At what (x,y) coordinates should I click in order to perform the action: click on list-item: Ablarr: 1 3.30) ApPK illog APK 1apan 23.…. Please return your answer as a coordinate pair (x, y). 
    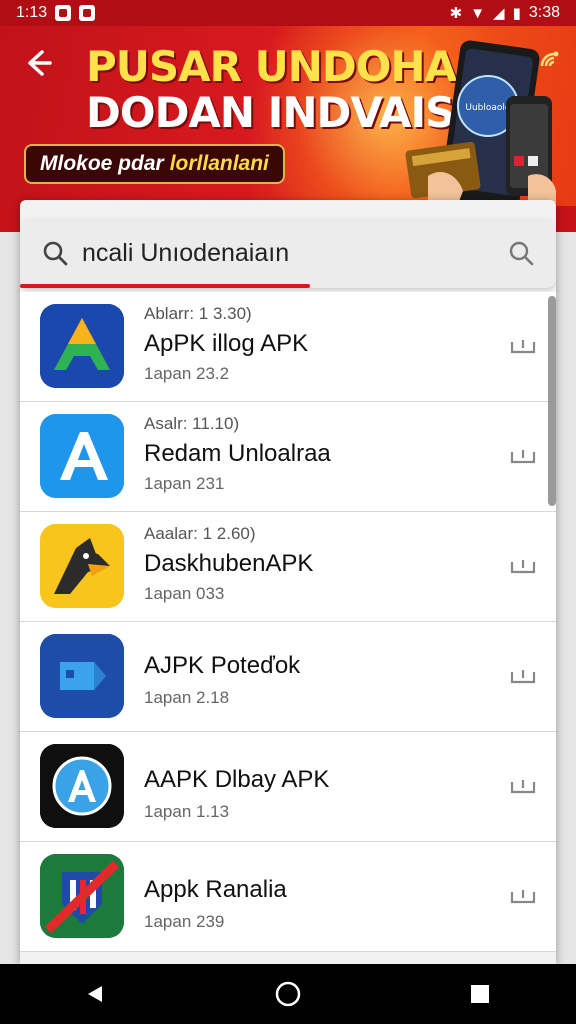
    Looking at the image, I should click on (288, 347).